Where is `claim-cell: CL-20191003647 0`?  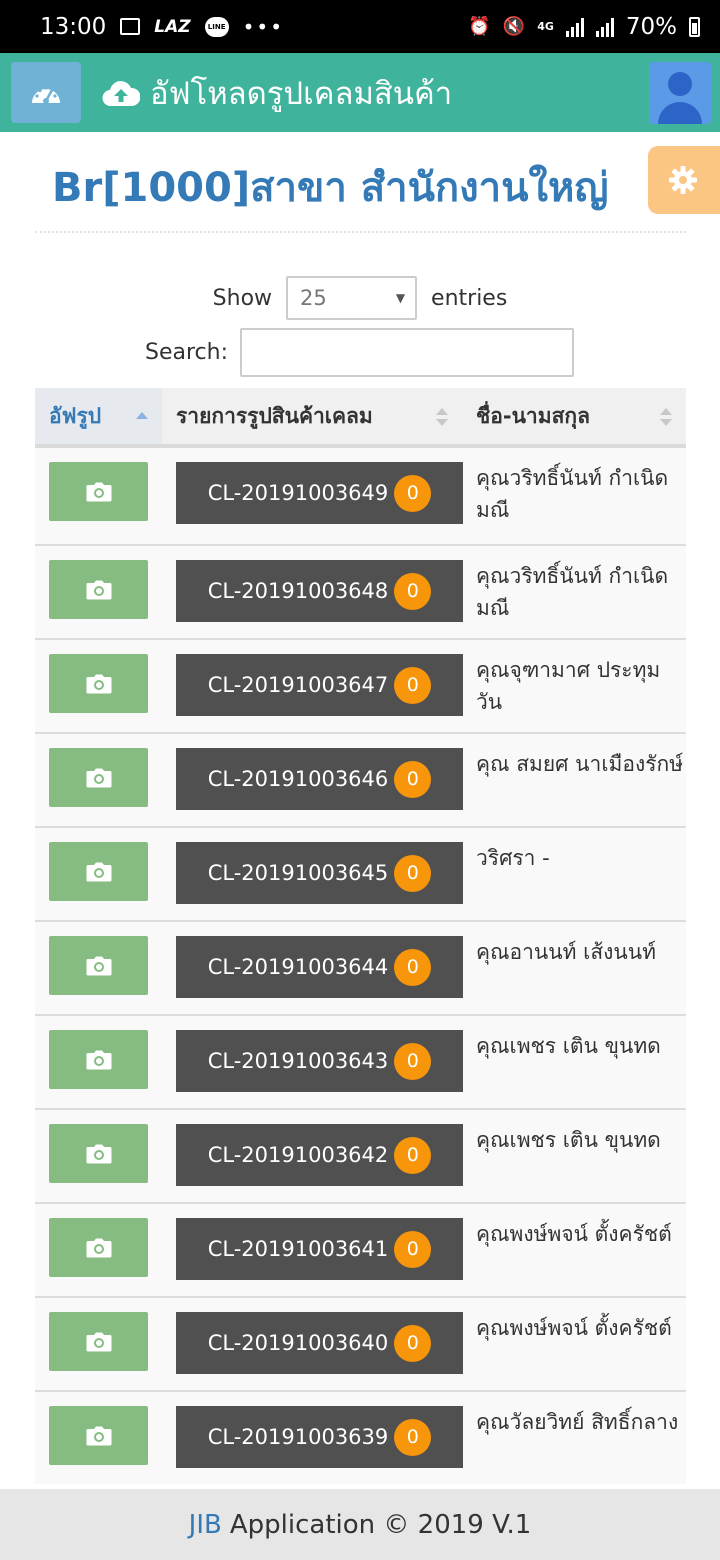
claim-cell: CL-20191003647 0 is located at coordinates (312, 686).